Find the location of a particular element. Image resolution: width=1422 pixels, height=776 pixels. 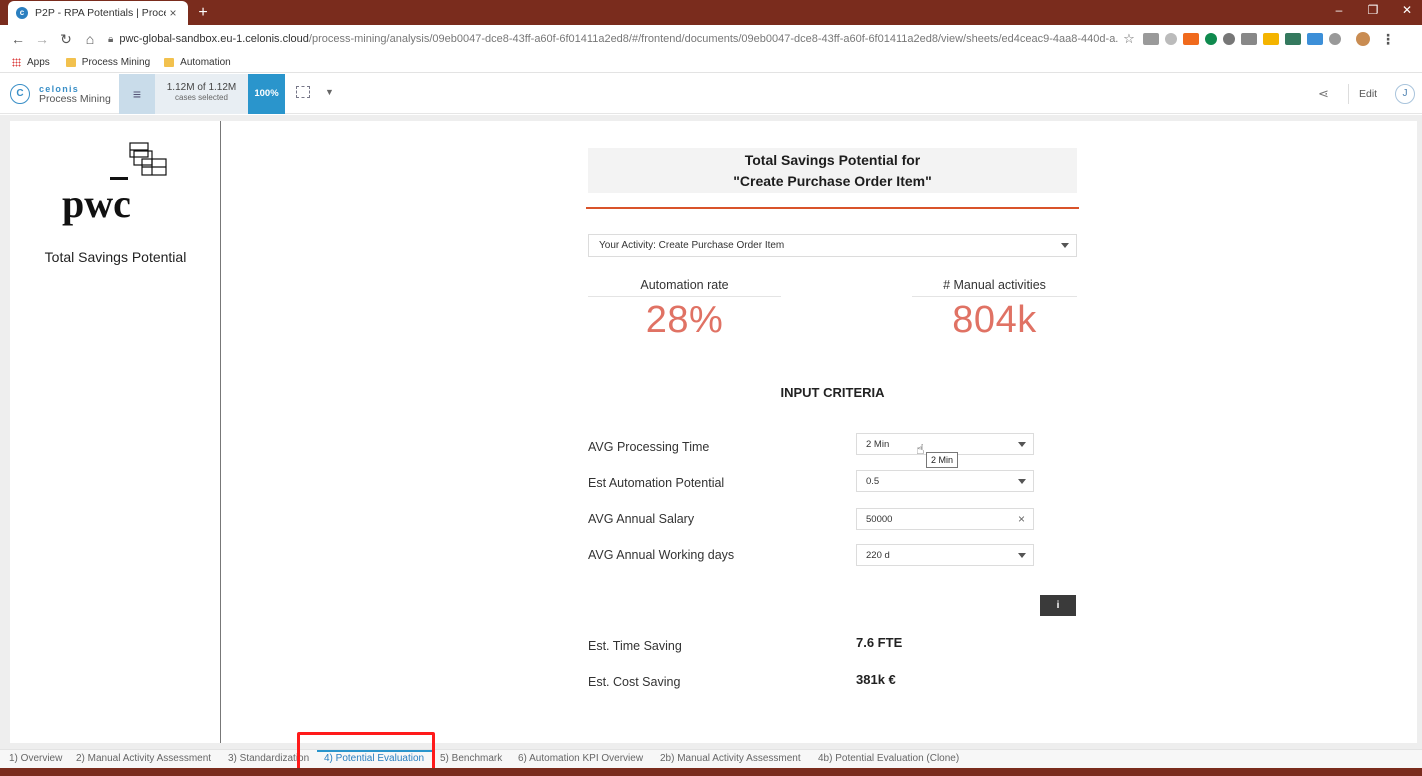

cost-saving-value: 381k € is located at coordinates (876, 679).